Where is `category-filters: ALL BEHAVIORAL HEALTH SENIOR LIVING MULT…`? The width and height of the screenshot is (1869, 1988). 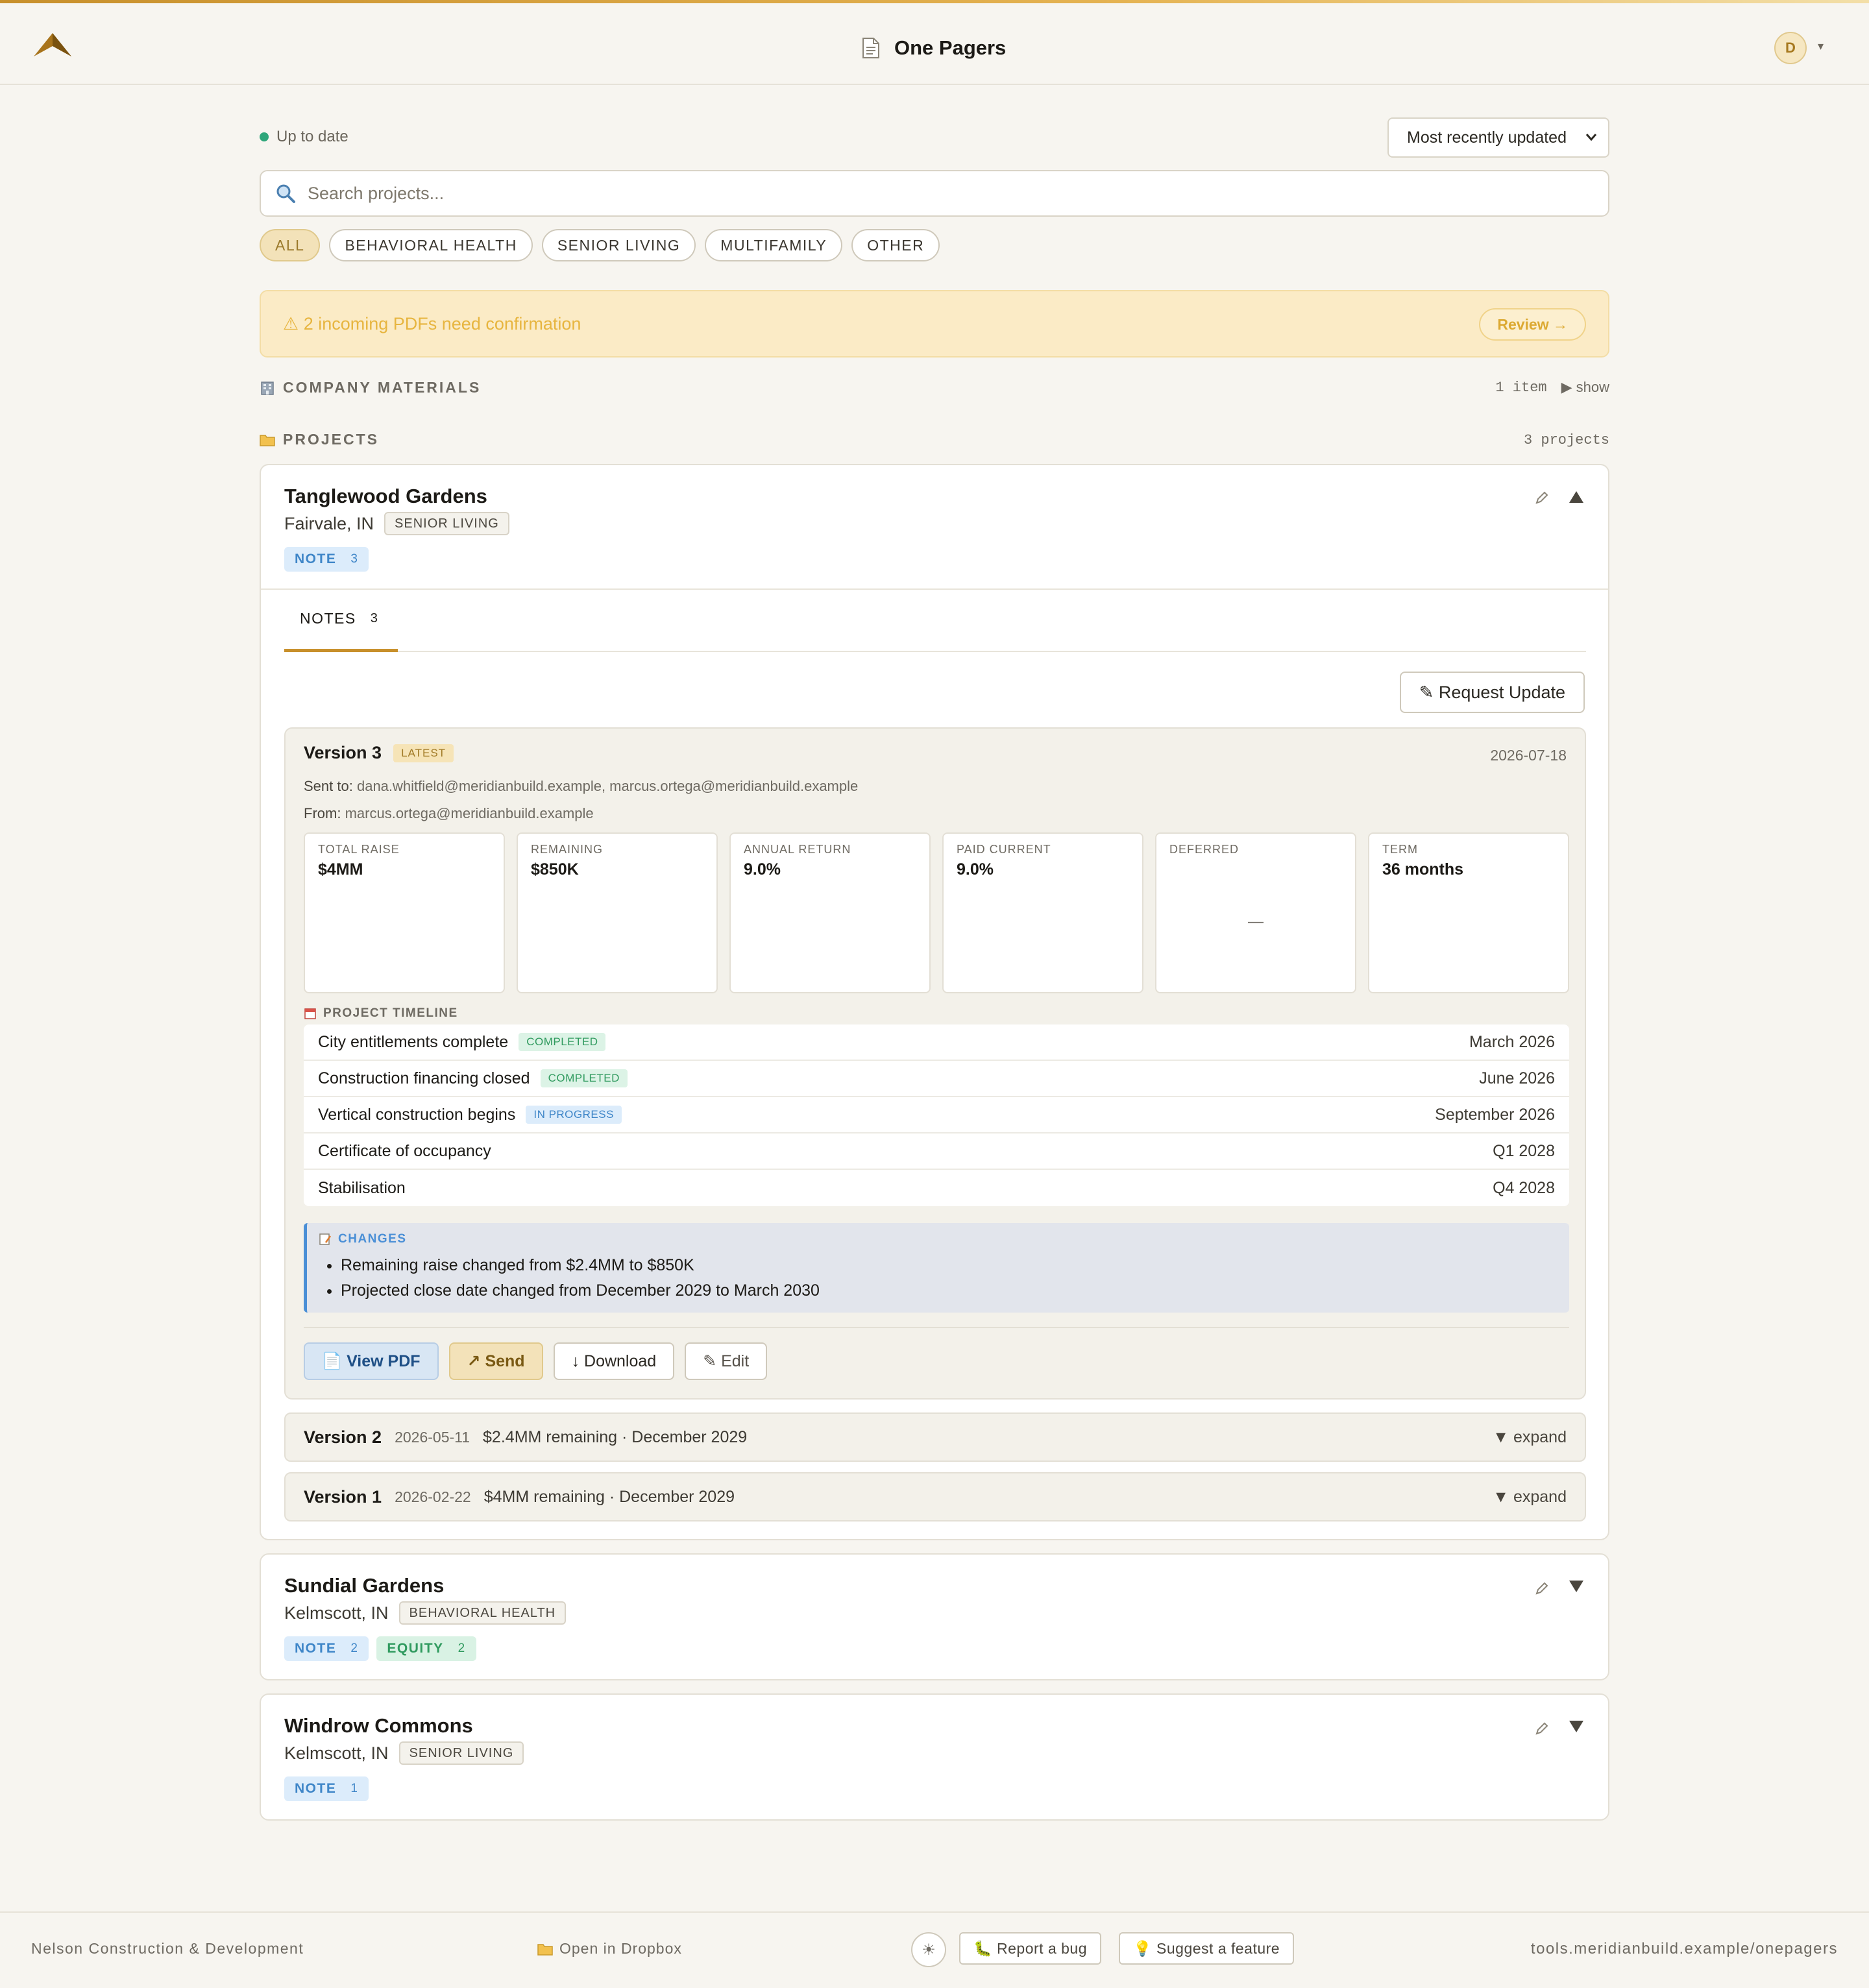
category-filters: ALL BEHAVIORAL HEALTH SENIOR LIVING MULT… is located at coordinates (600, 245).